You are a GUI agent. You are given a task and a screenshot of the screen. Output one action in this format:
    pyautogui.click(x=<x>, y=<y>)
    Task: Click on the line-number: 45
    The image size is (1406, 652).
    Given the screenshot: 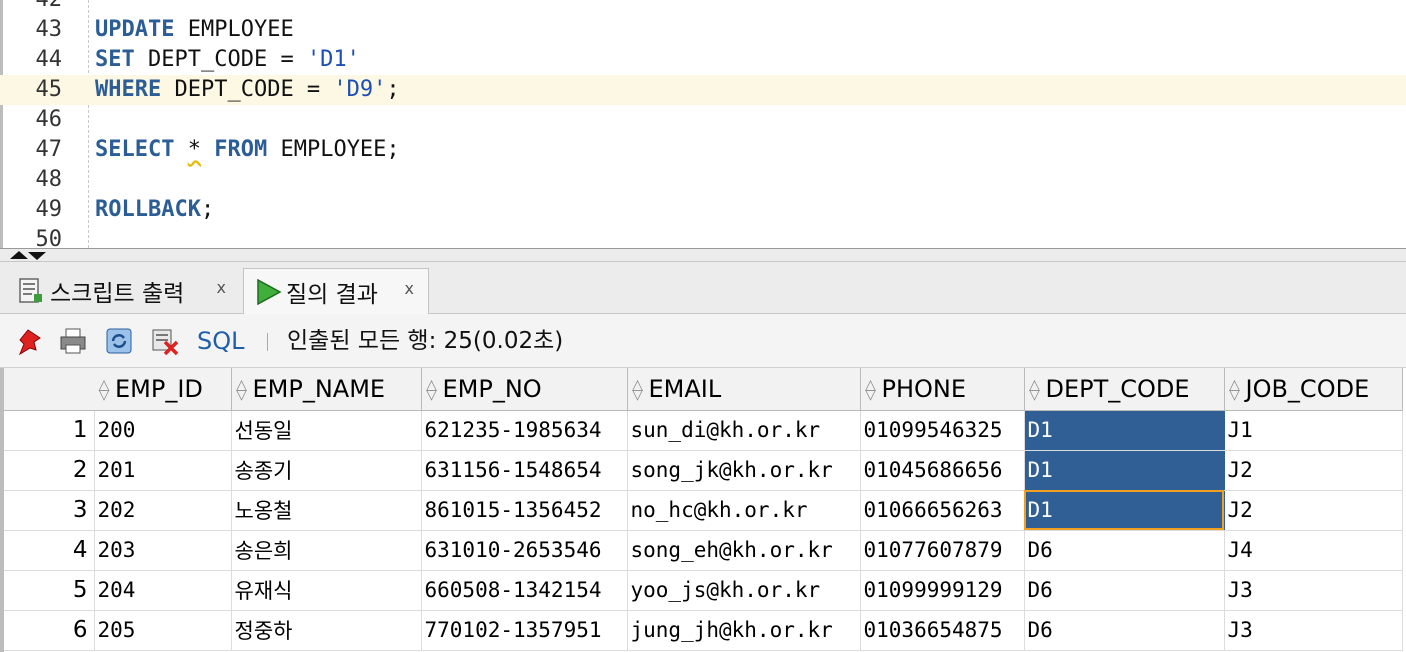 What is the action you would take?
    pyautogui.click(x=49, y=89)
    